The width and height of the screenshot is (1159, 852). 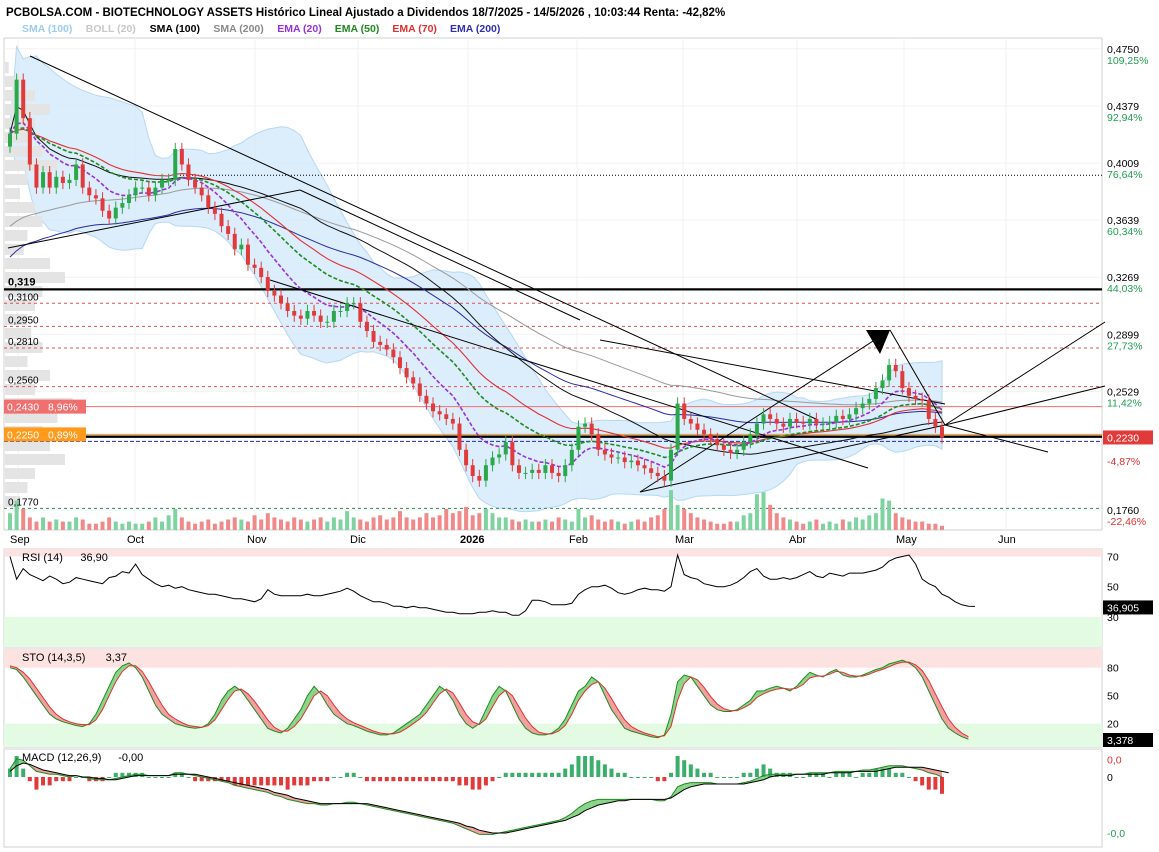 I want to click on level-label: 0,3100, so click(x=23, y=297).